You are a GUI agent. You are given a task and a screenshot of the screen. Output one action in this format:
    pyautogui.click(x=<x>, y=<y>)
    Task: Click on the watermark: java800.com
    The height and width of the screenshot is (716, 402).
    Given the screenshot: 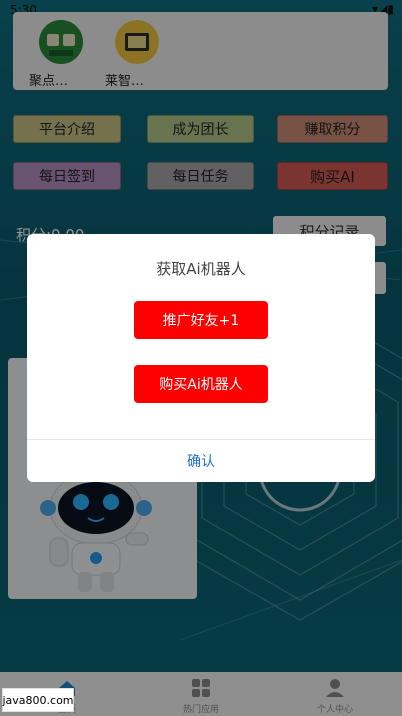 What is the action you would take?
    pyautogui.click(x=38, y=700)
    